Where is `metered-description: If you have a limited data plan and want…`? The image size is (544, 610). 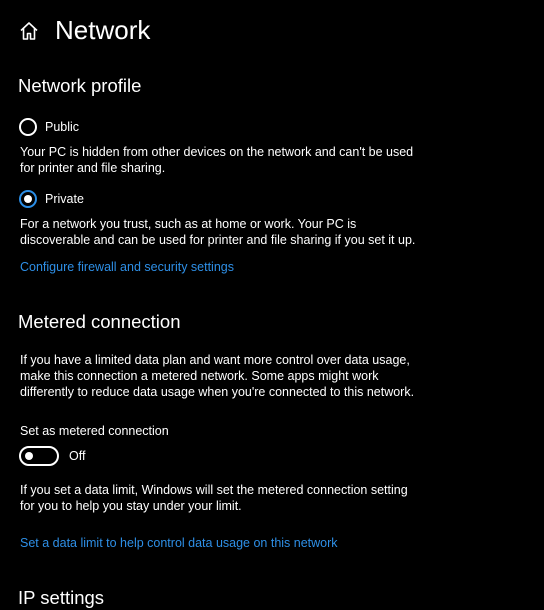 metered-description: If you have a limited data plan and want… is located at coordinates (217, 376).